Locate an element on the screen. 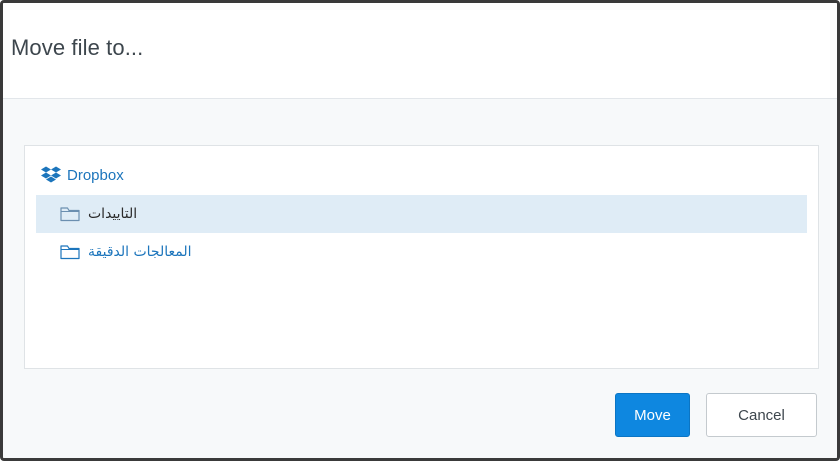 The image size is (840, 461). tree-folder-label: التاييدات is located at coordinates (113, 214).